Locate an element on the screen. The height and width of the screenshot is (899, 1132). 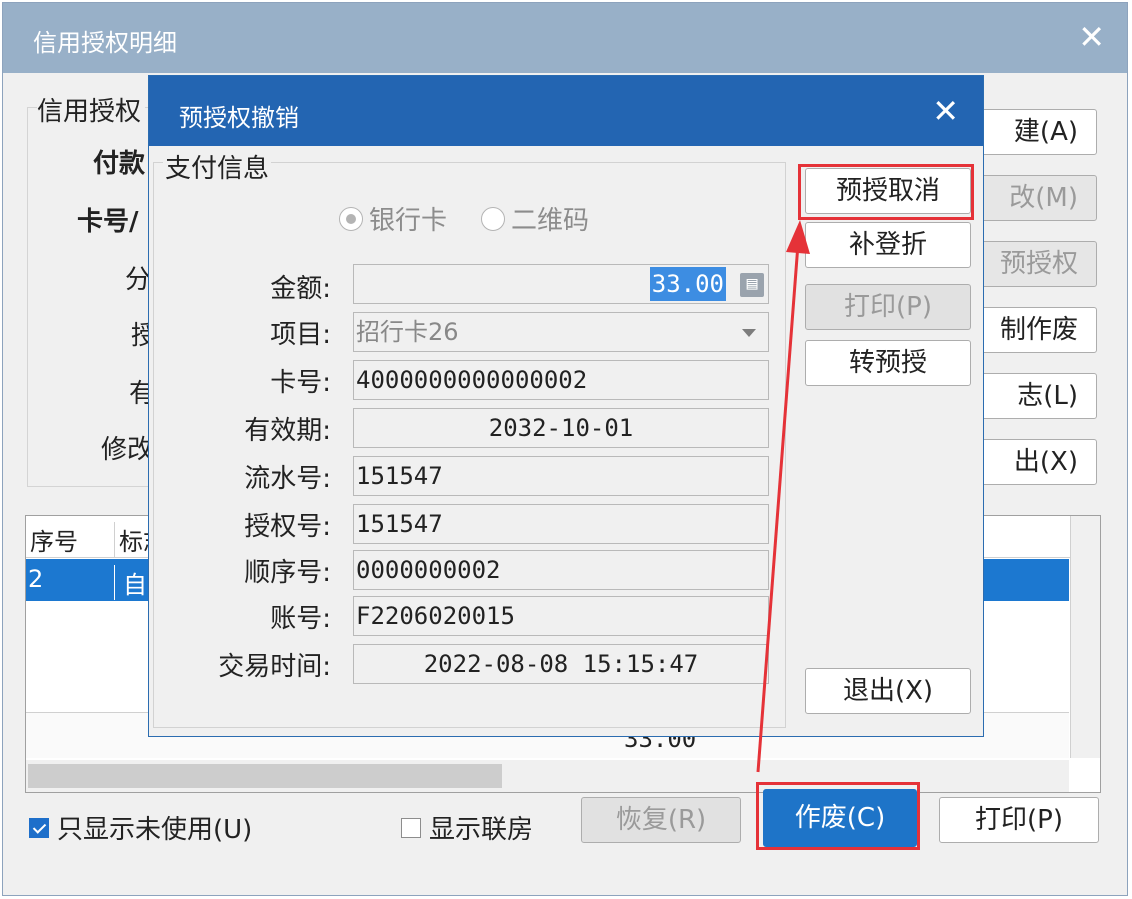
print-button-outer: 打印(P) is located at coordinates (1019, 820).